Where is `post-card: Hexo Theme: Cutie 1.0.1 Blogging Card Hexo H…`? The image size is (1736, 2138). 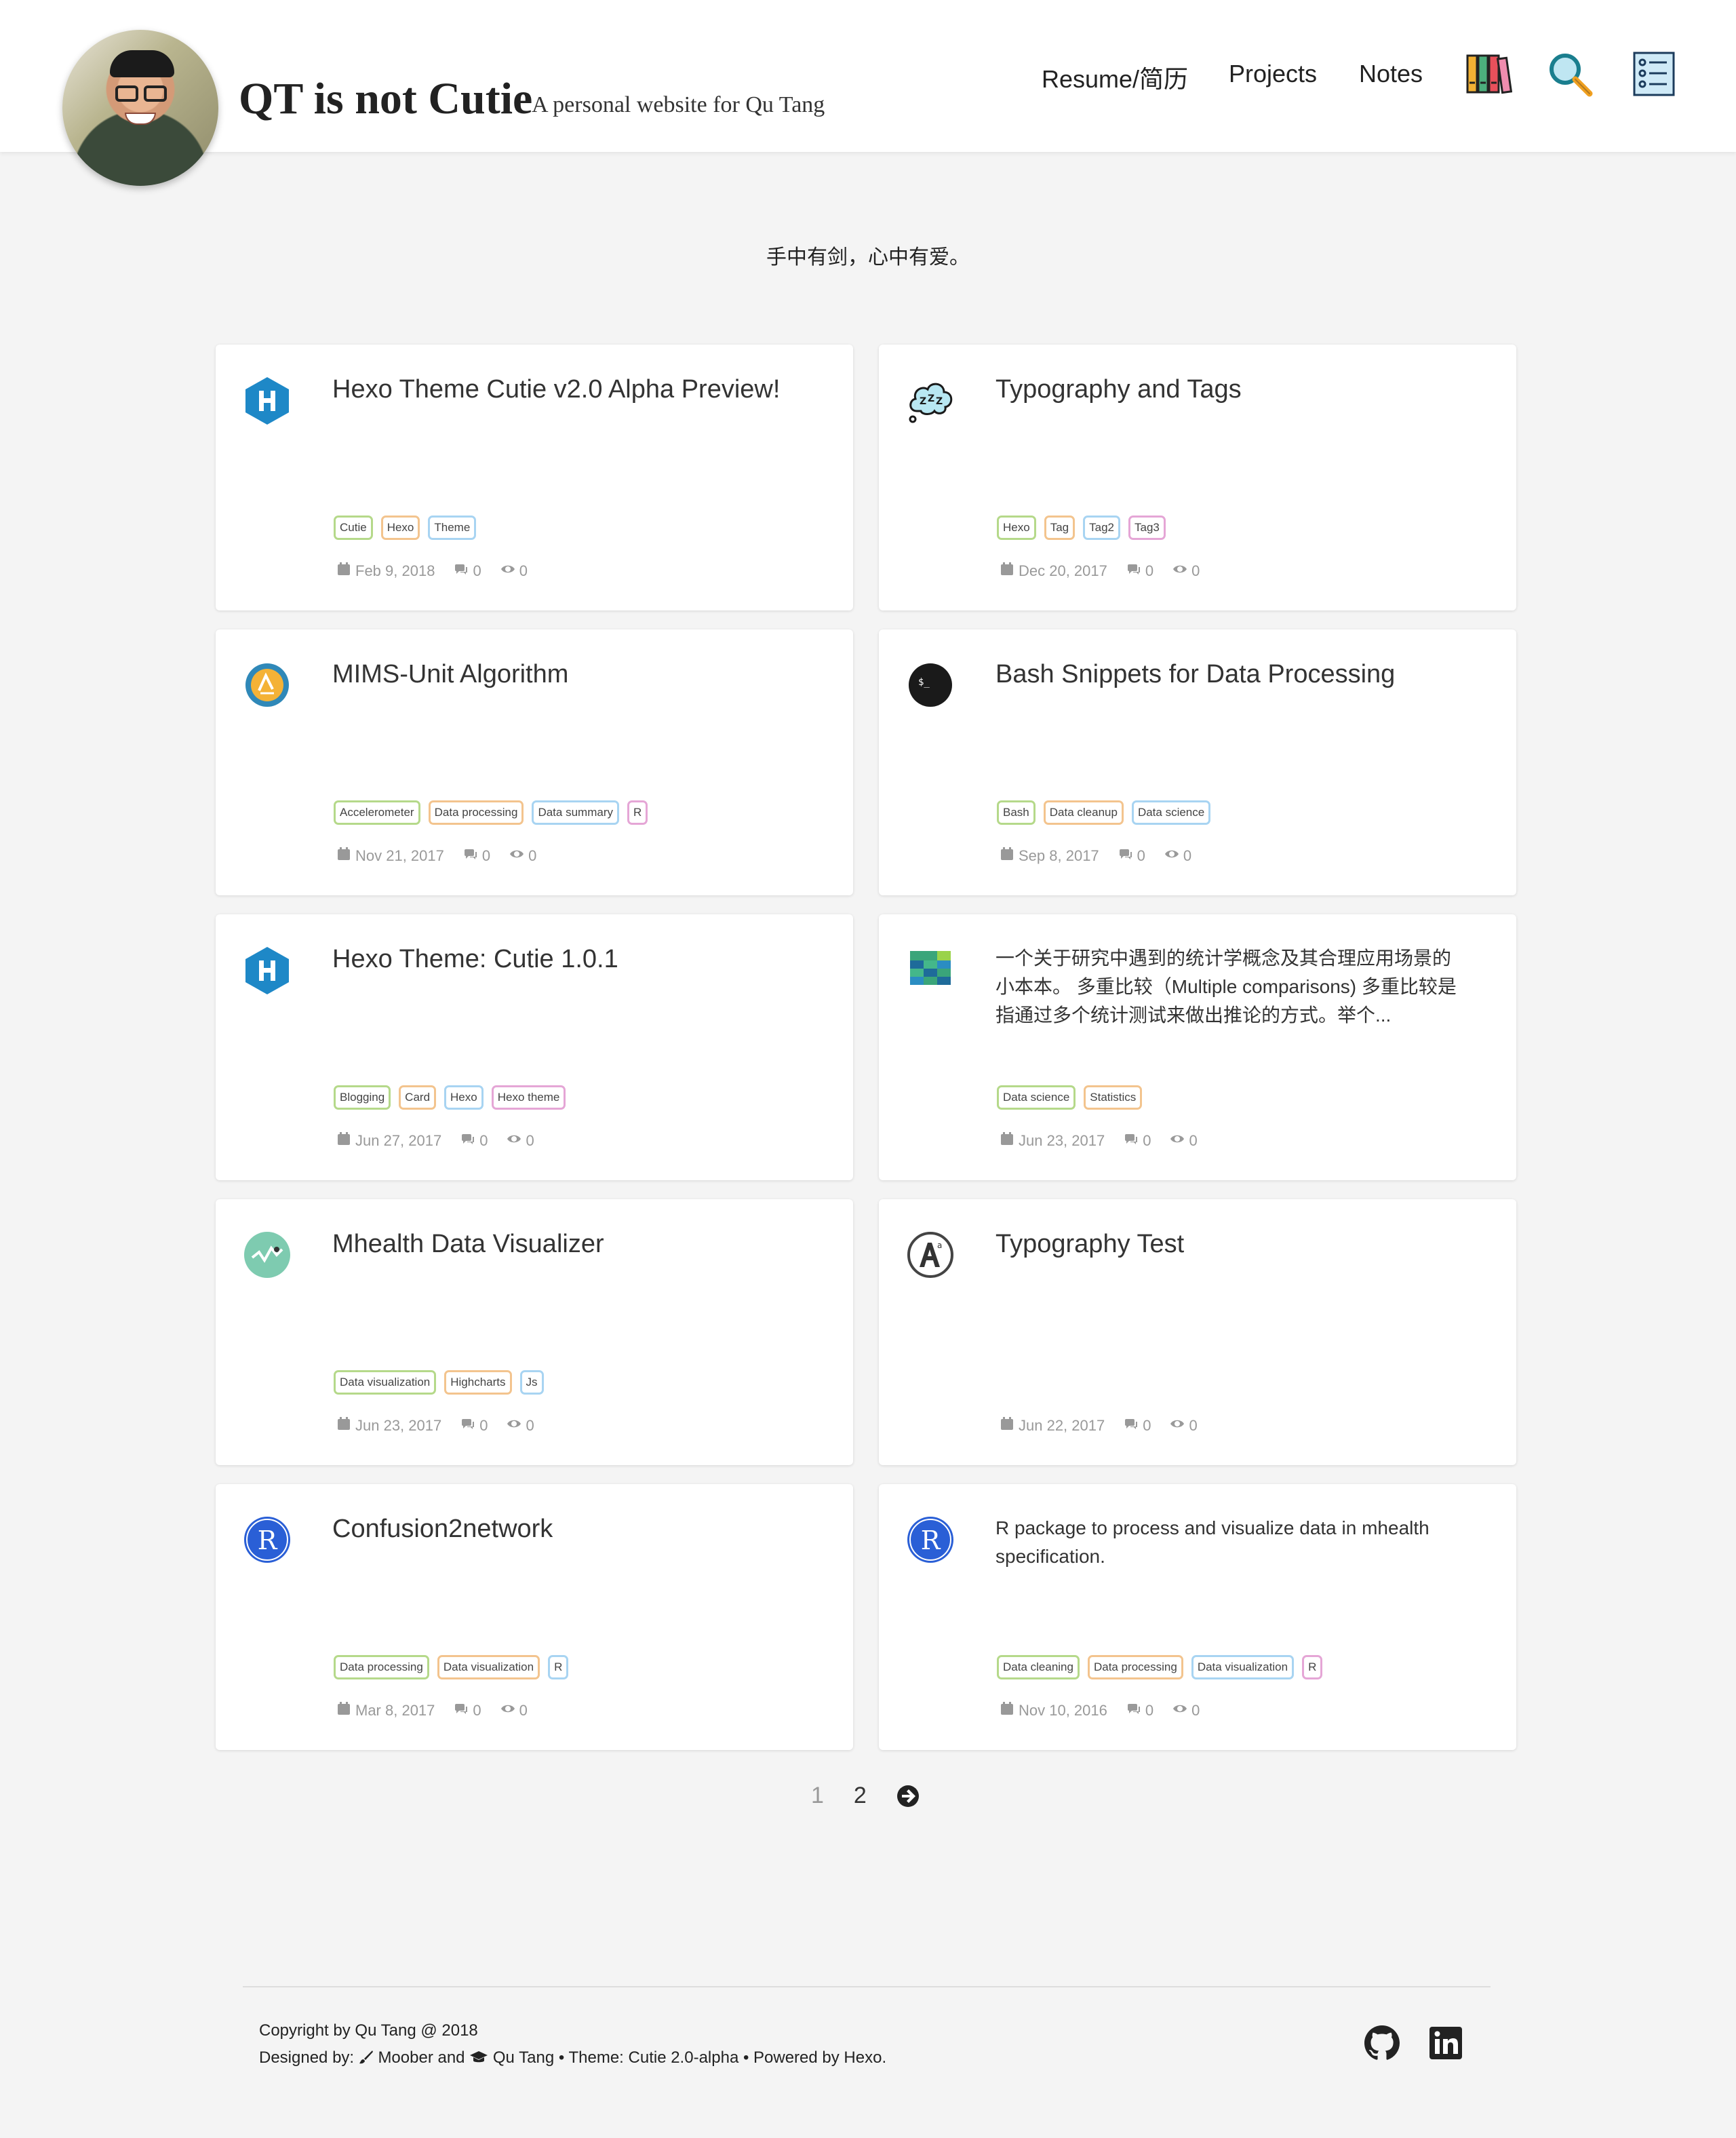
post-card: Hexo Theme: Cutie 1.0.1 Blogging Card Hexo H… is located at coordinates (534, 1047).